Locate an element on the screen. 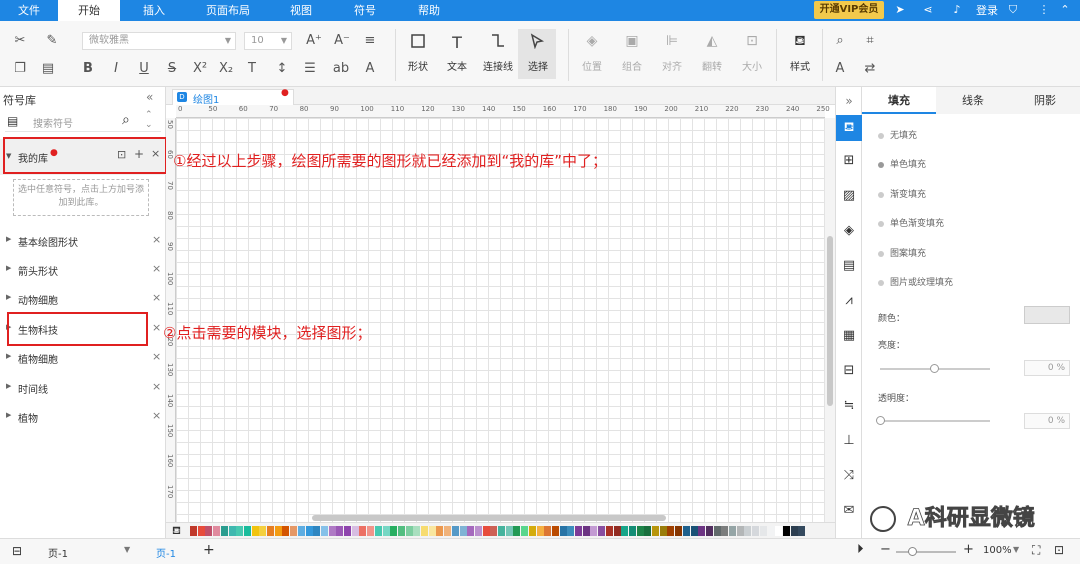 The image size is (1080, 564). fill-option: 渐变填充 is located at coordinates (902, 193).